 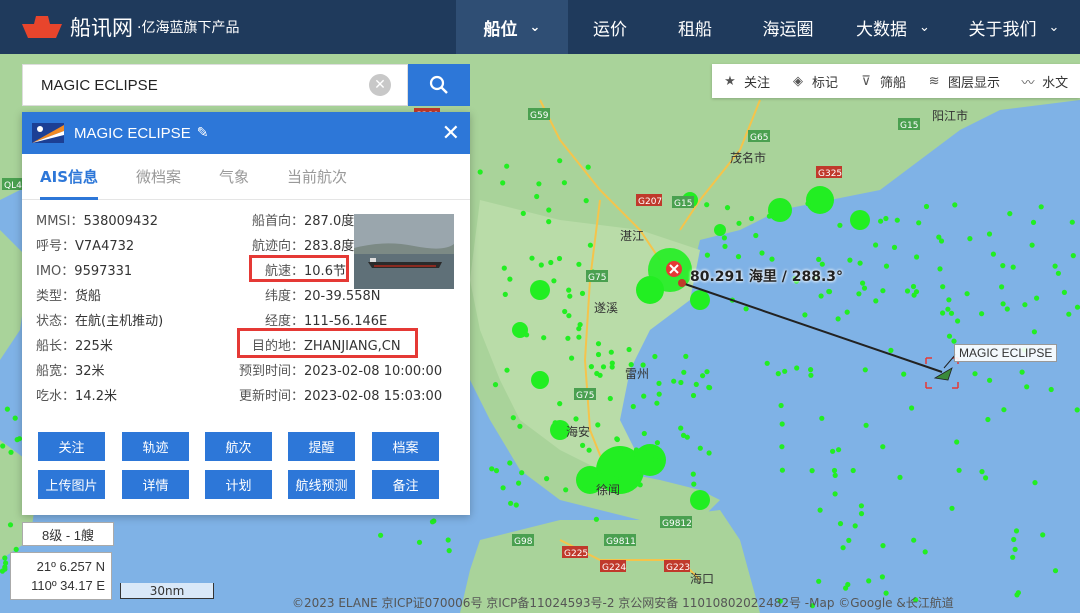 What do you see at coordinates (380, 85) in the screenshot?
I see `clear-icon: ✕` at bounding box center [380, 85].